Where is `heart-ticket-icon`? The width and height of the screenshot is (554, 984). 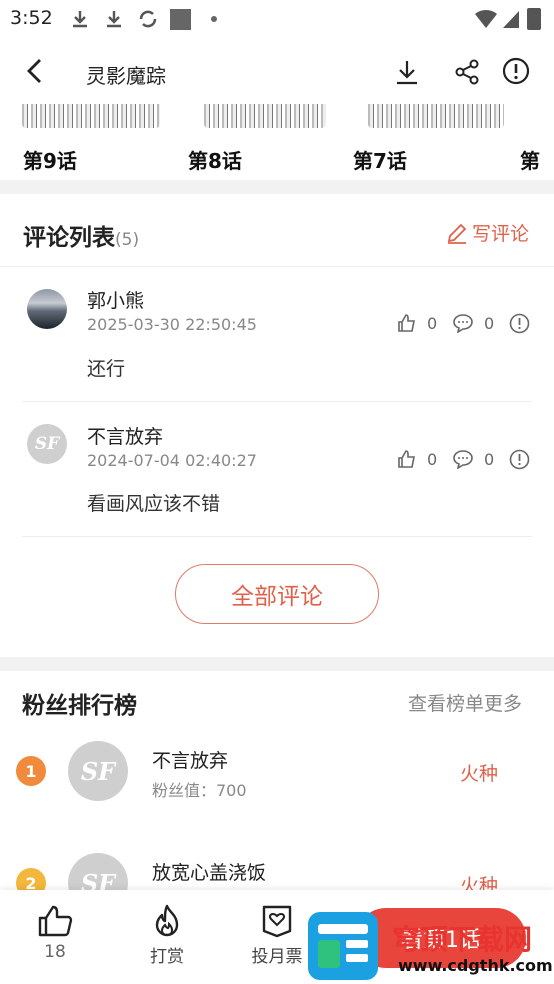 heart-ticket-icon is located at coordinates (277, 921).